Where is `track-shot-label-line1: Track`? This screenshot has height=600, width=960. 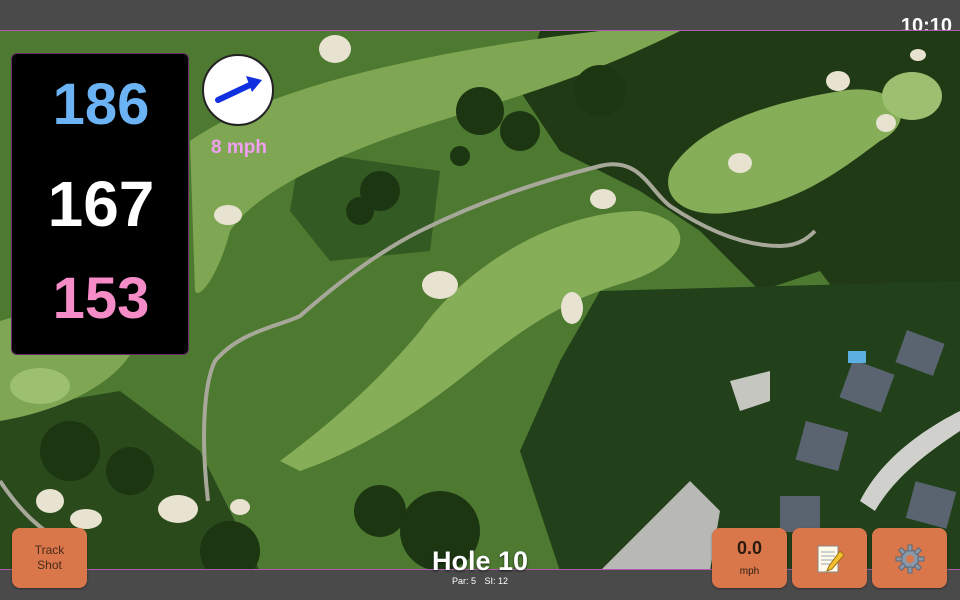
track-shot-label-line1: Track is located at coordinates (49, 550).